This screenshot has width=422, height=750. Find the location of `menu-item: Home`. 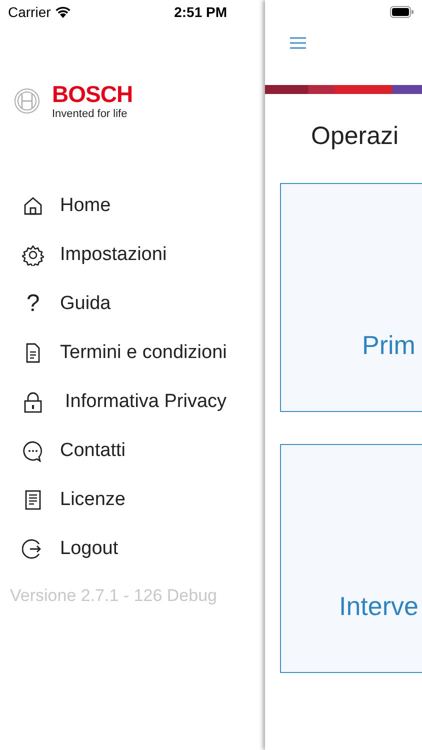

menu-item: Home is located at coordinates (85, 205).